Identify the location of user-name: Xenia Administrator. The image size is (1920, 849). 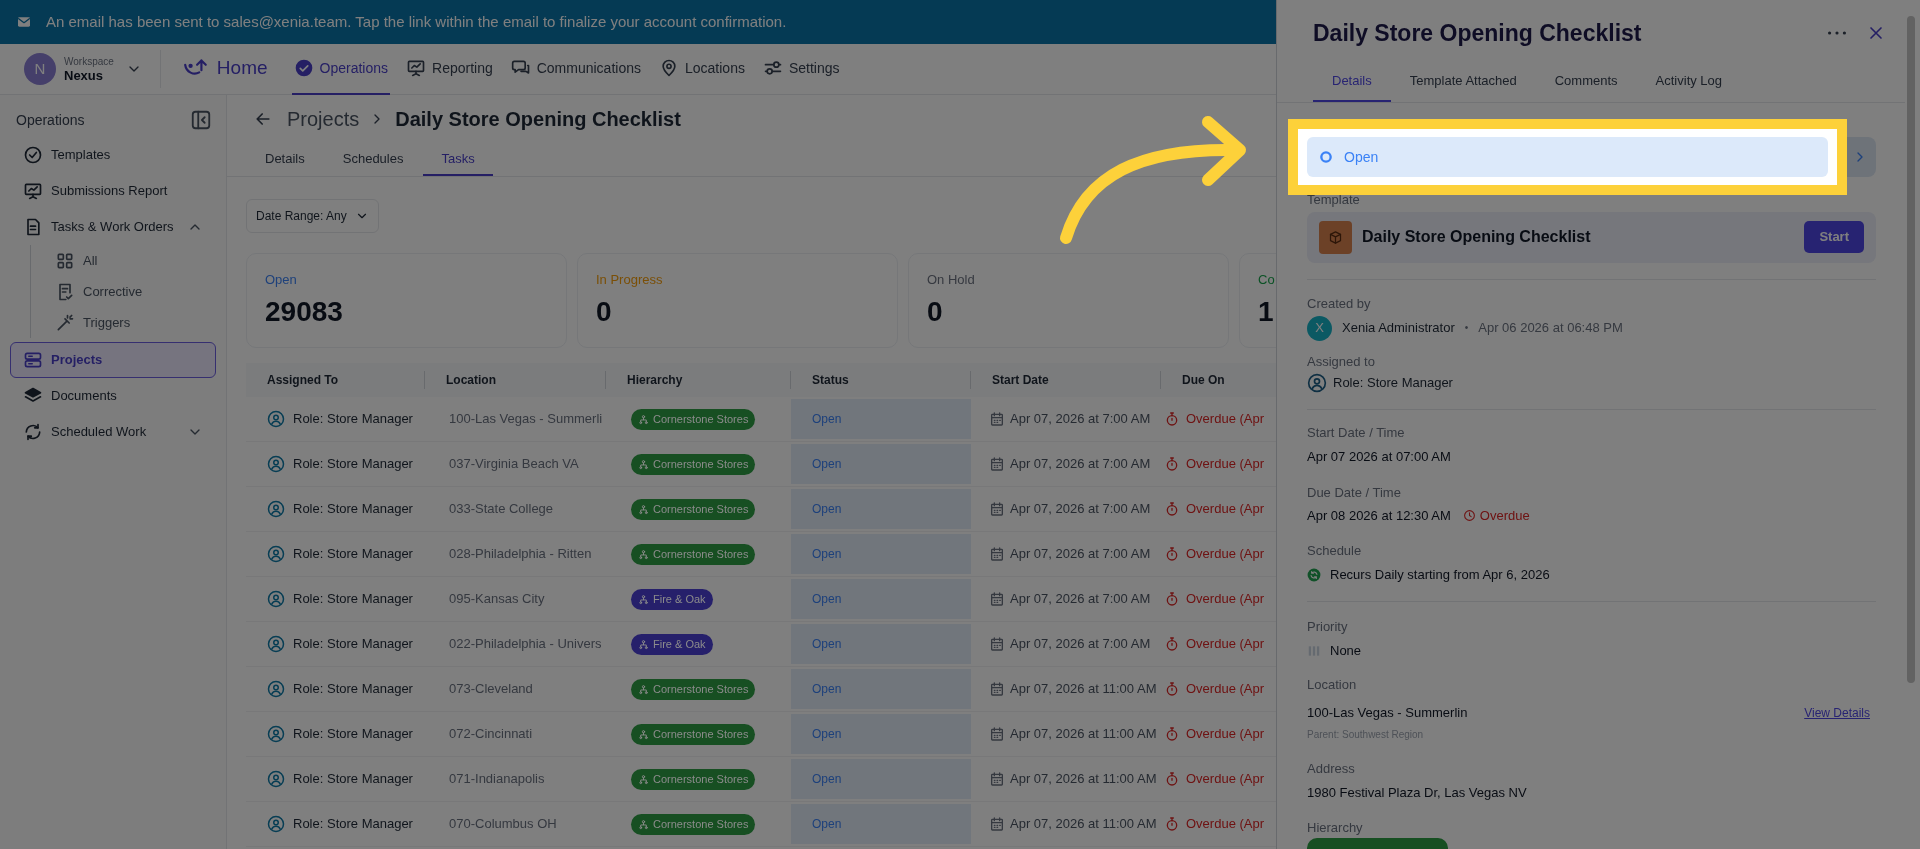
(1398, 328).